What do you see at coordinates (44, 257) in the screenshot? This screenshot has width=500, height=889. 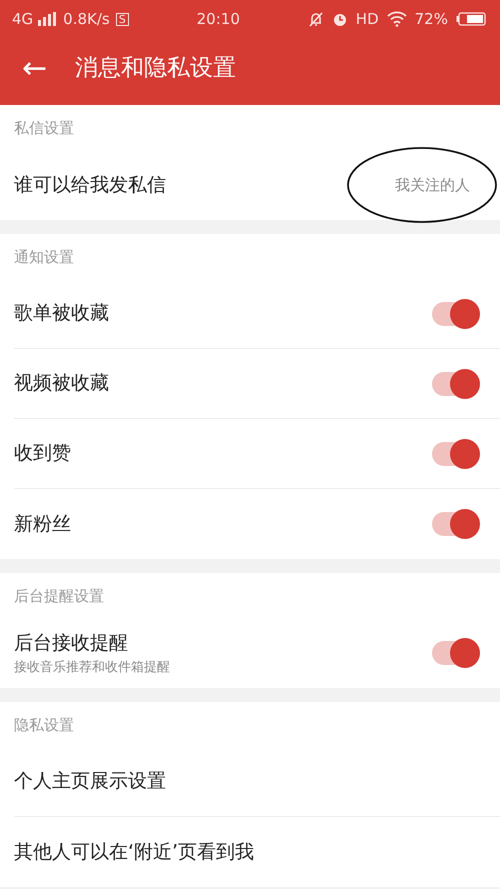 I see `section-title: 通知设置` at bounding box center [44, 257].